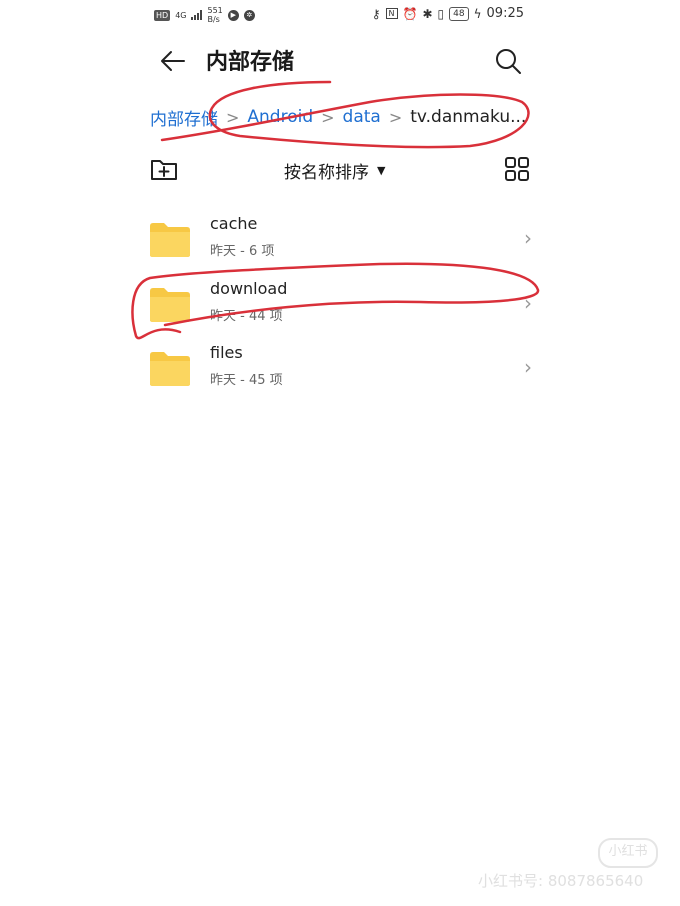 The image size is (680, 906). Describe the element at coordinates (477, 13) in the screenshot. I see `charging-icon: ϟ` at that location.